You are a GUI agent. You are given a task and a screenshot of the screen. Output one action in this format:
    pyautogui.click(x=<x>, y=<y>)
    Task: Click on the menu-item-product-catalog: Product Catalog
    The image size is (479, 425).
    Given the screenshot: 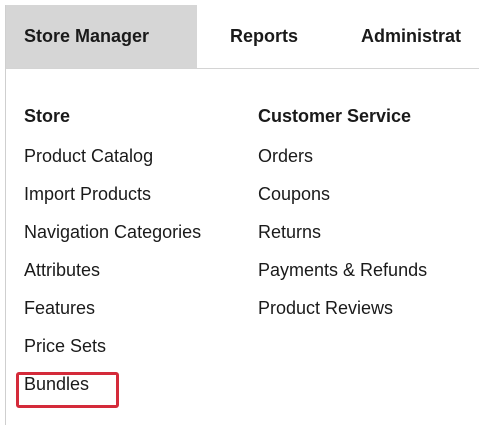 What is the action you would take?
    pyautogui.click(x=112, y=163)
    